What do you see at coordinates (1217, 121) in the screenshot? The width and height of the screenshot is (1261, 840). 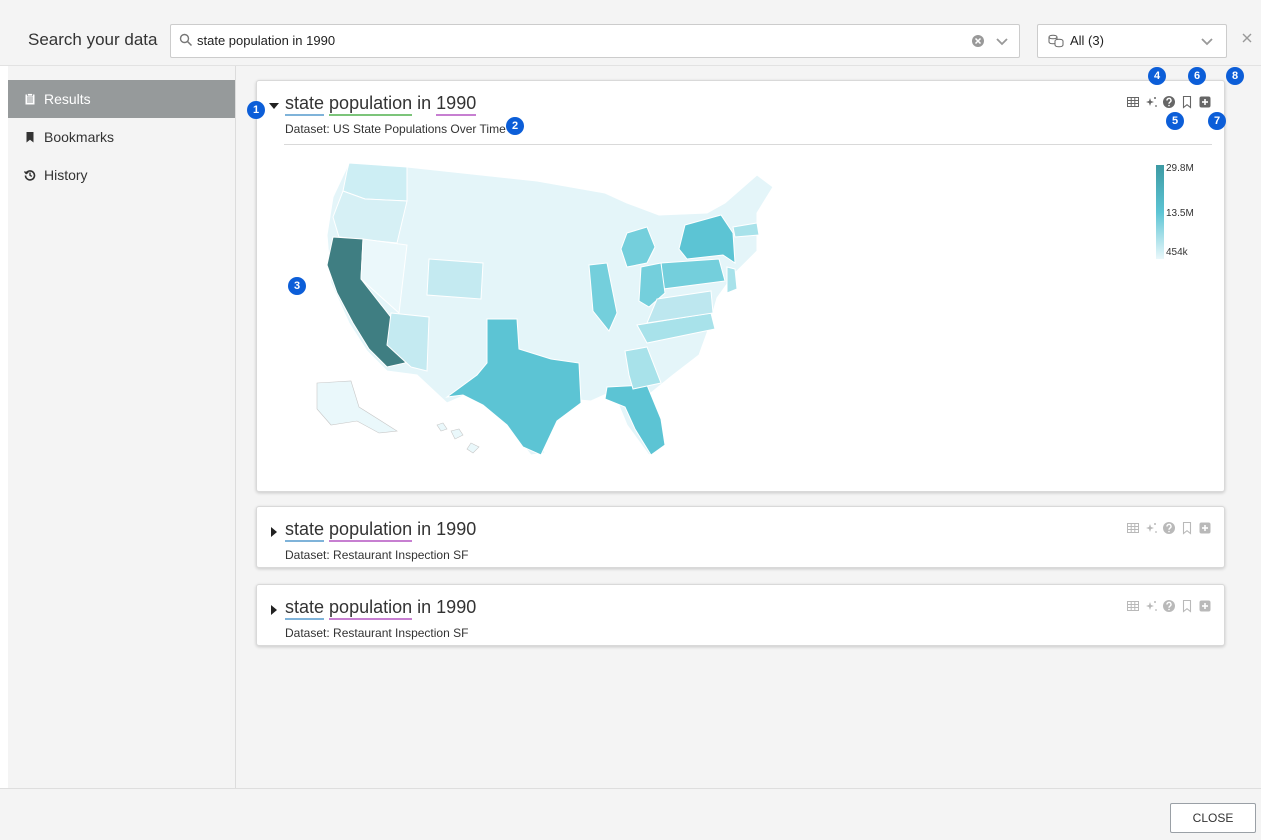 I see `callout-badge-7: 7` at bounding box center [1217, 121].